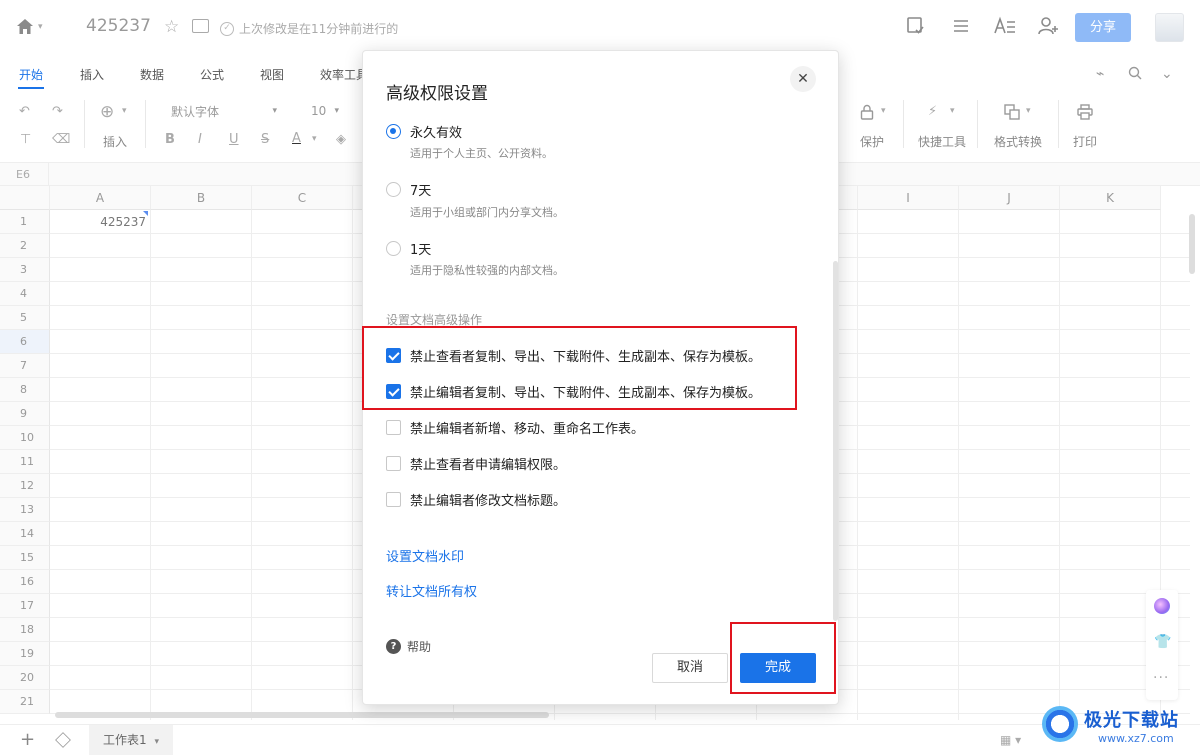 The width and height of the screenshot is (1200, 756). Describe the element at coordinates (27, 739) in the screenshot. I see `add-sheet-icon: +` at that location.